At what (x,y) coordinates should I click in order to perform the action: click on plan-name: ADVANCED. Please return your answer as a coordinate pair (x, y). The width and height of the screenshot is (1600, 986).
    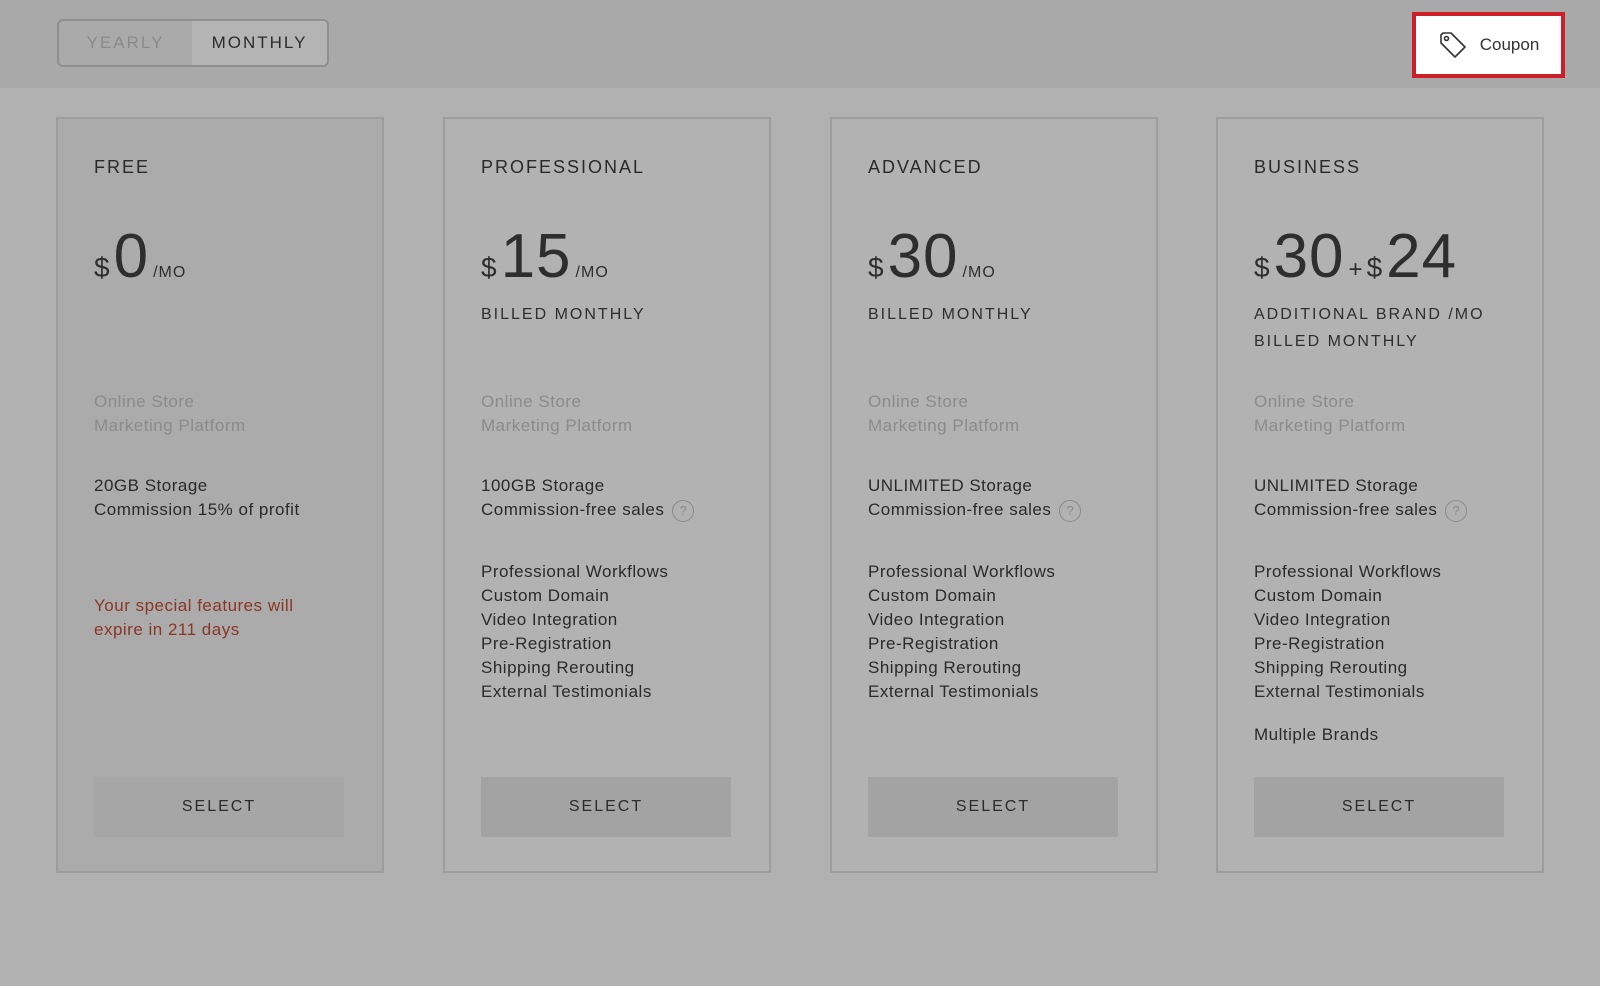
    Looking at the image, I should click on (925, 167).